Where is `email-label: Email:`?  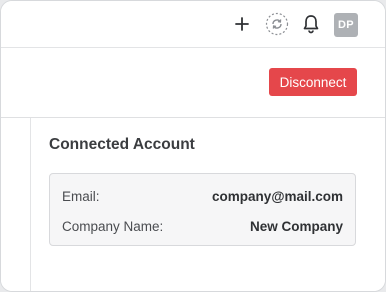
email-label: Email: is located at coordinates (81, 196).